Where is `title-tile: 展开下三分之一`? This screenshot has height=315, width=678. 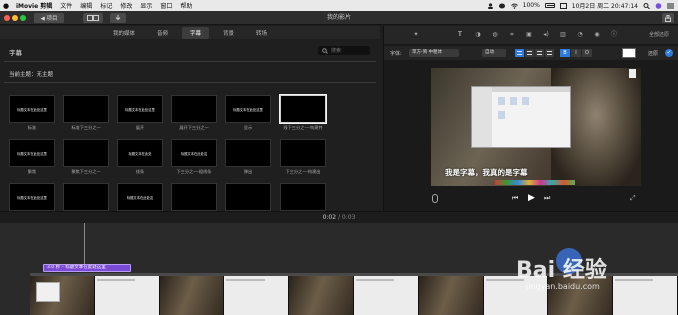 title-tile: 展开下三分之一 is located at coordinates (194, 113).